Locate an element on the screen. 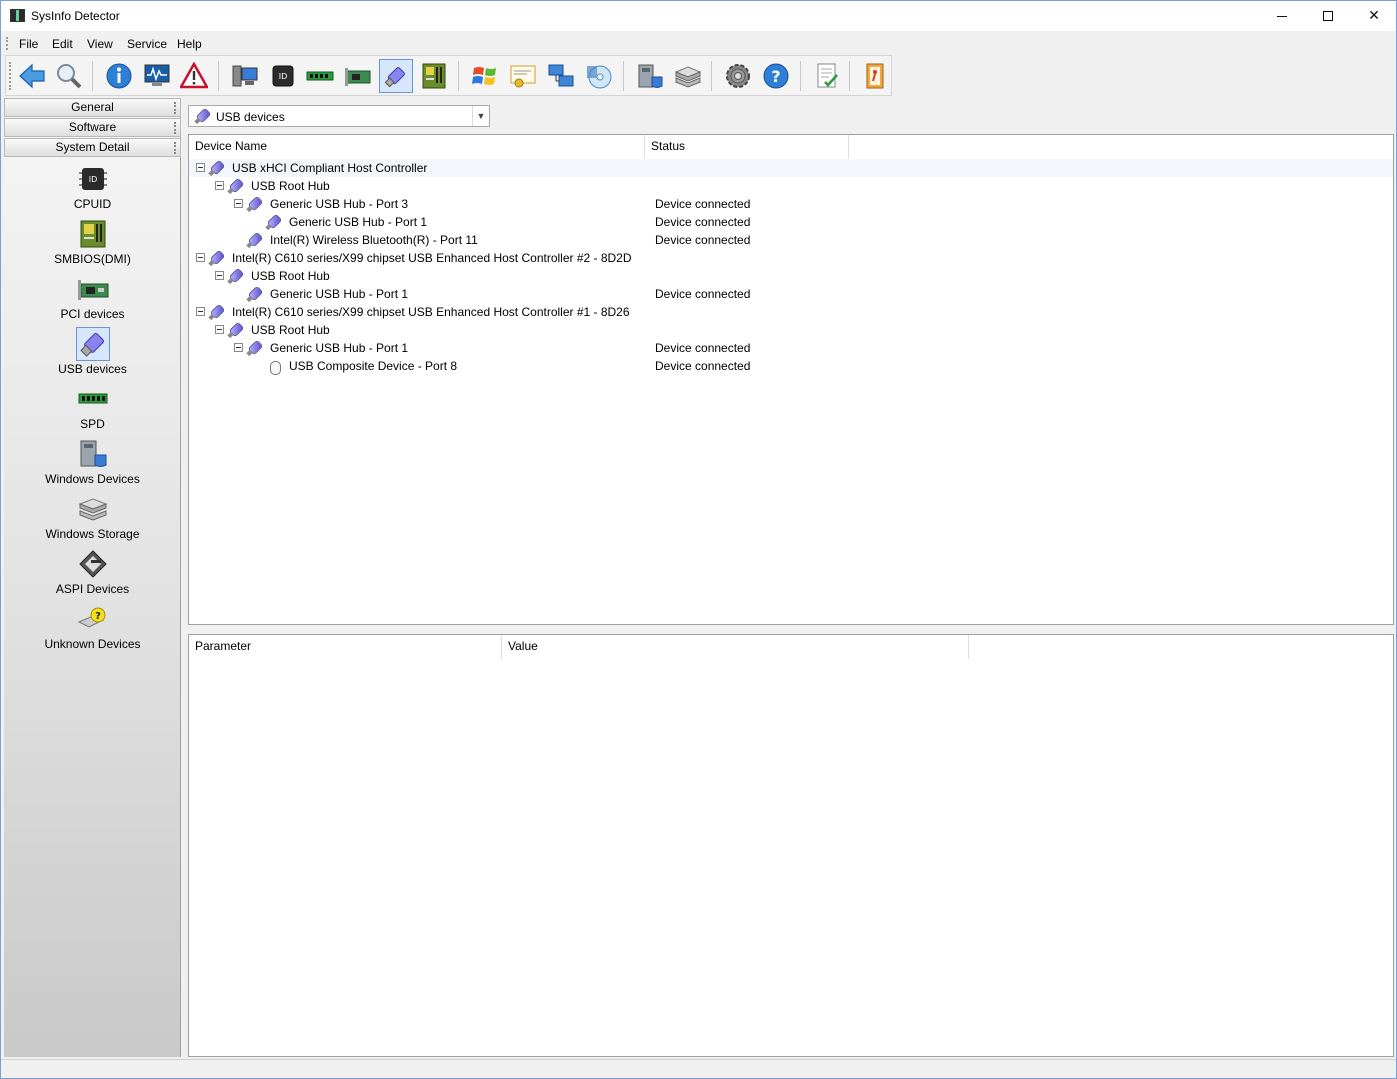  certificate-icon is located at coordinates (523, 76).